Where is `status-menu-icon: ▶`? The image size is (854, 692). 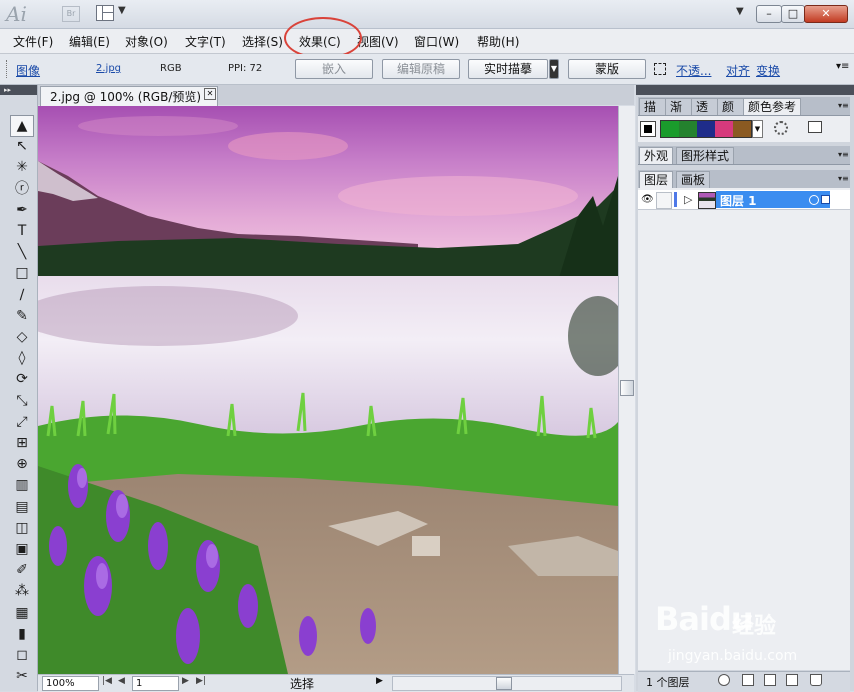 status-menu-icon: ▶ is located at coordinates (379, 681).